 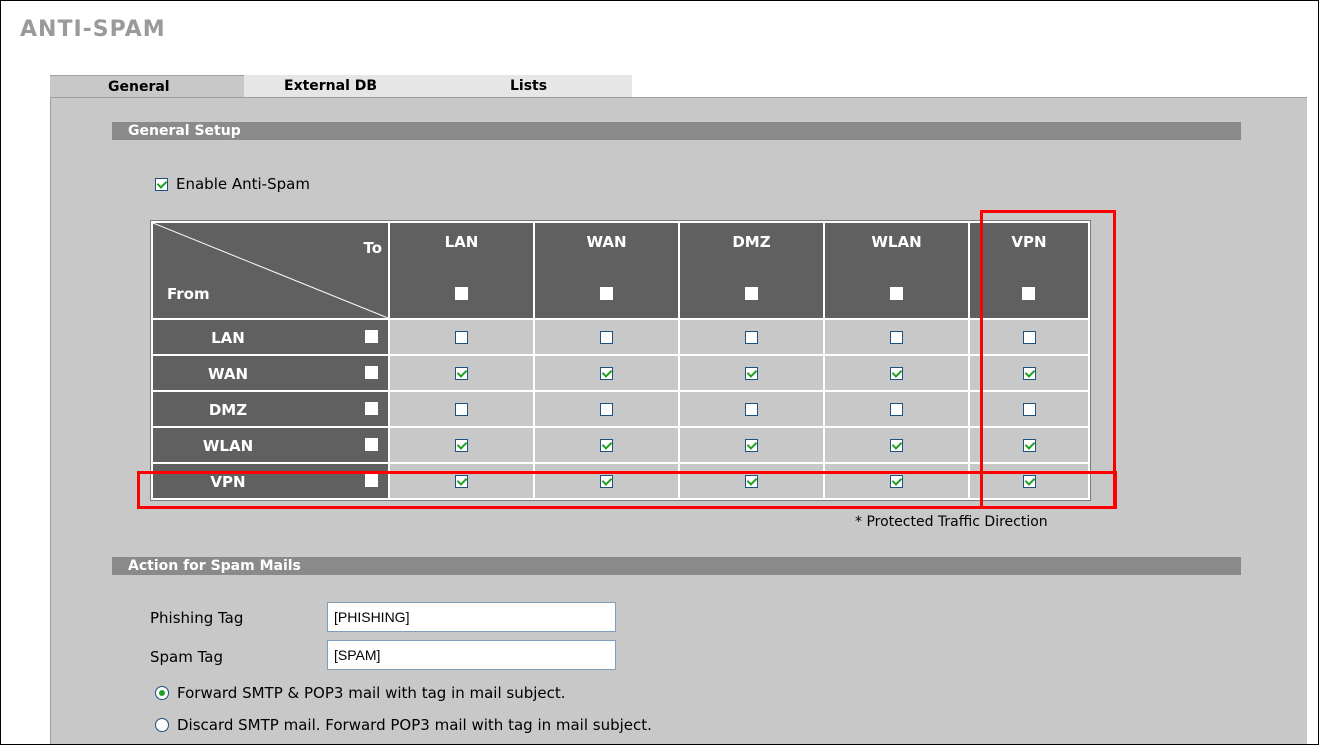 What do you see at coordinates (471, 655) in the screenshot?
I see `spam-tag-input: [SPAM]` at bounding box center [471, 655].